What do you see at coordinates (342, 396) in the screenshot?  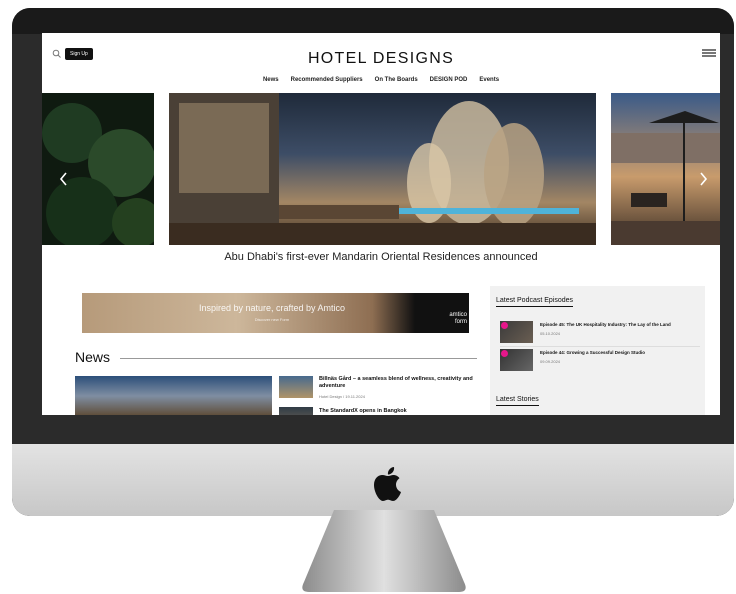 I see `news-item-meta: Hotel Design / 19.11.2024` at bounding box center [342, 396].